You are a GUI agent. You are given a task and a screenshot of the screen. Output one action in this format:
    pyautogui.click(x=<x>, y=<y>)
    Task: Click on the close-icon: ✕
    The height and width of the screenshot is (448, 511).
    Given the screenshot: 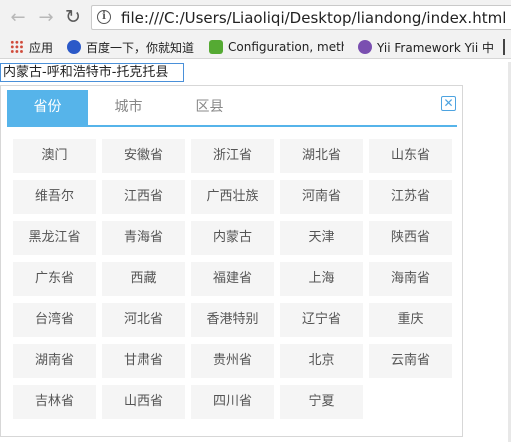 What is the action you would take?
    pyautogui.click(x=448, y=103)
    